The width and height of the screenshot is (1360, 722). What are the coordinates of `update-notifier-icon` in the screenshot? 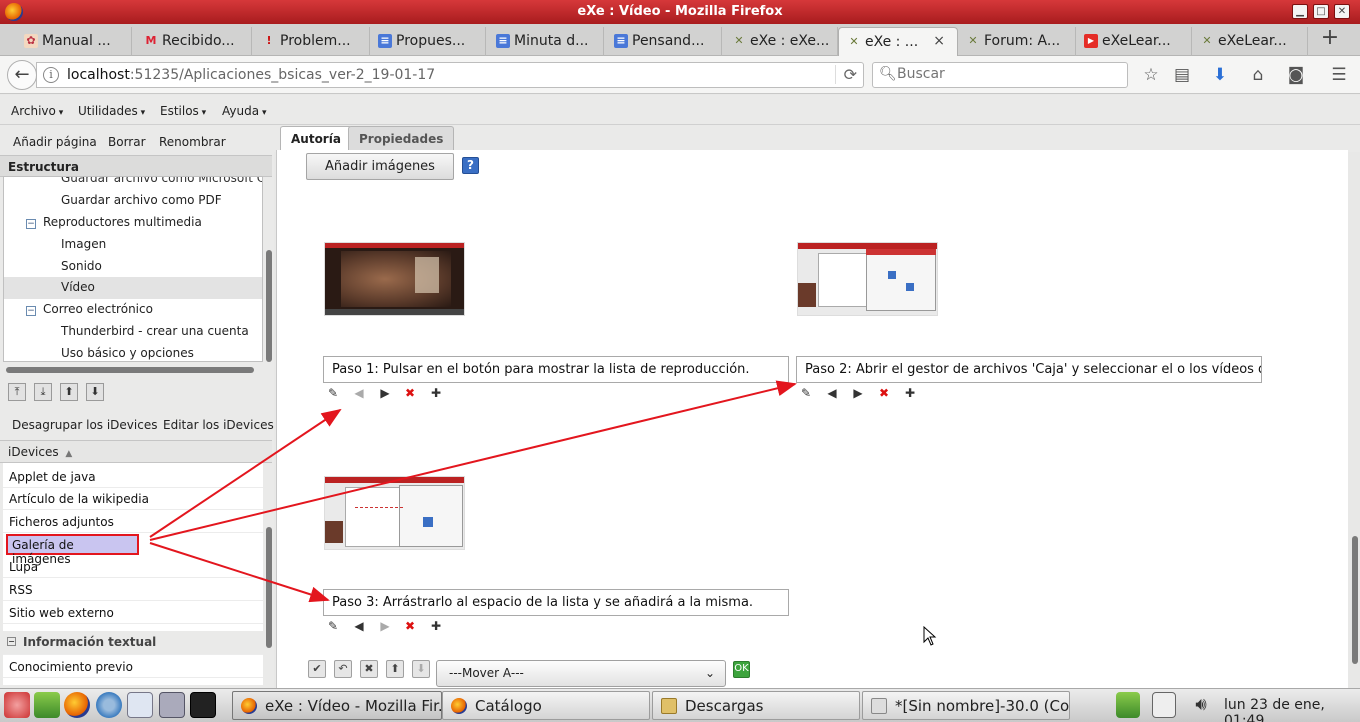 It's located at (1128, 705).